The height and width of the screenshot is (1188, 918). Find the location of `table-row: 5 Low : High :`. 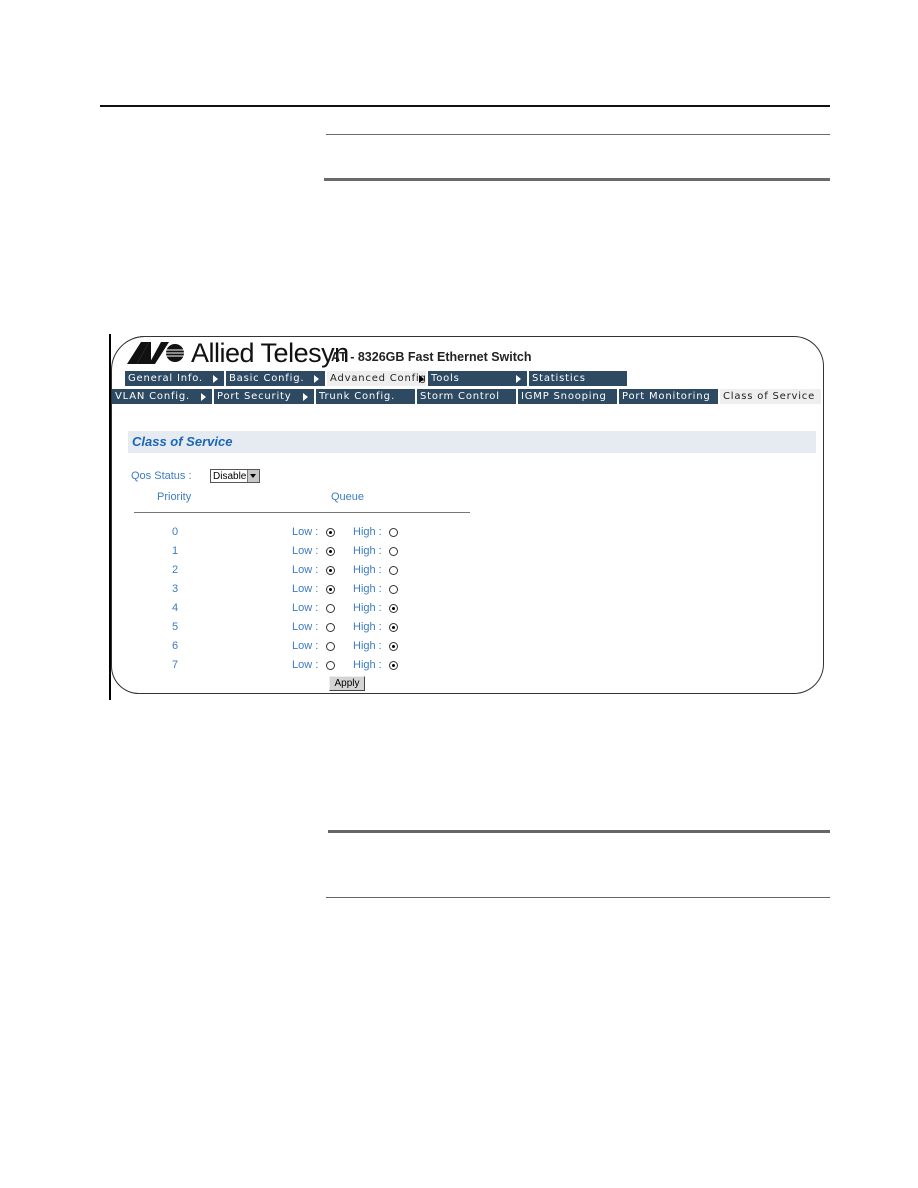

table-row: 5 Low : High : is located at coordinates (250, 630).